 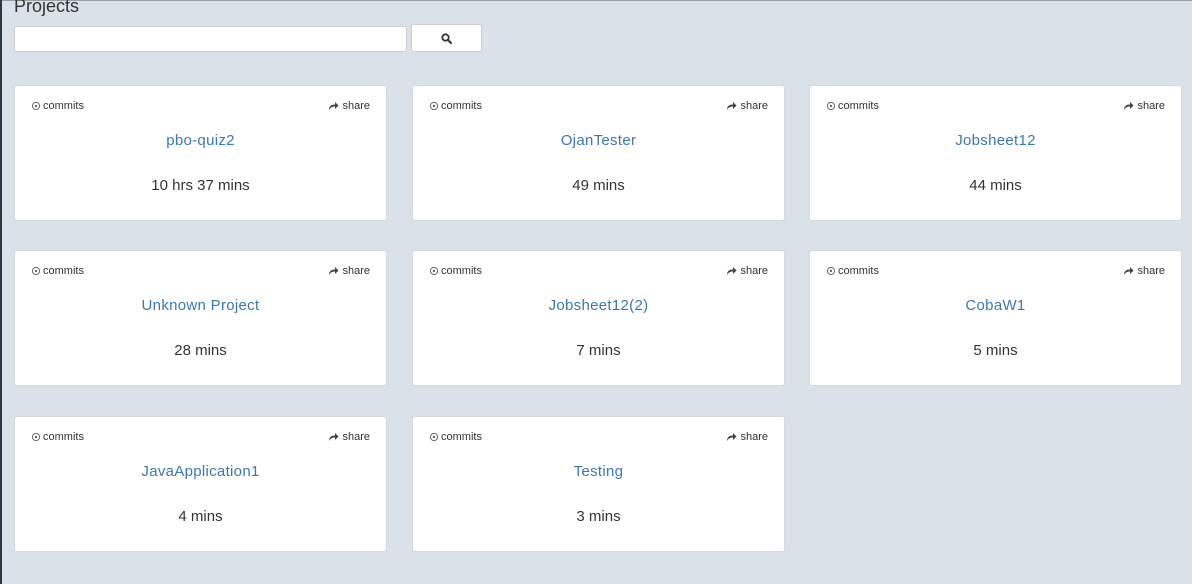 What do you see at coordinates (200, 305) in the screenshot?
I see `project-name-link: Unknown Project` at bounding box center [200, 305].